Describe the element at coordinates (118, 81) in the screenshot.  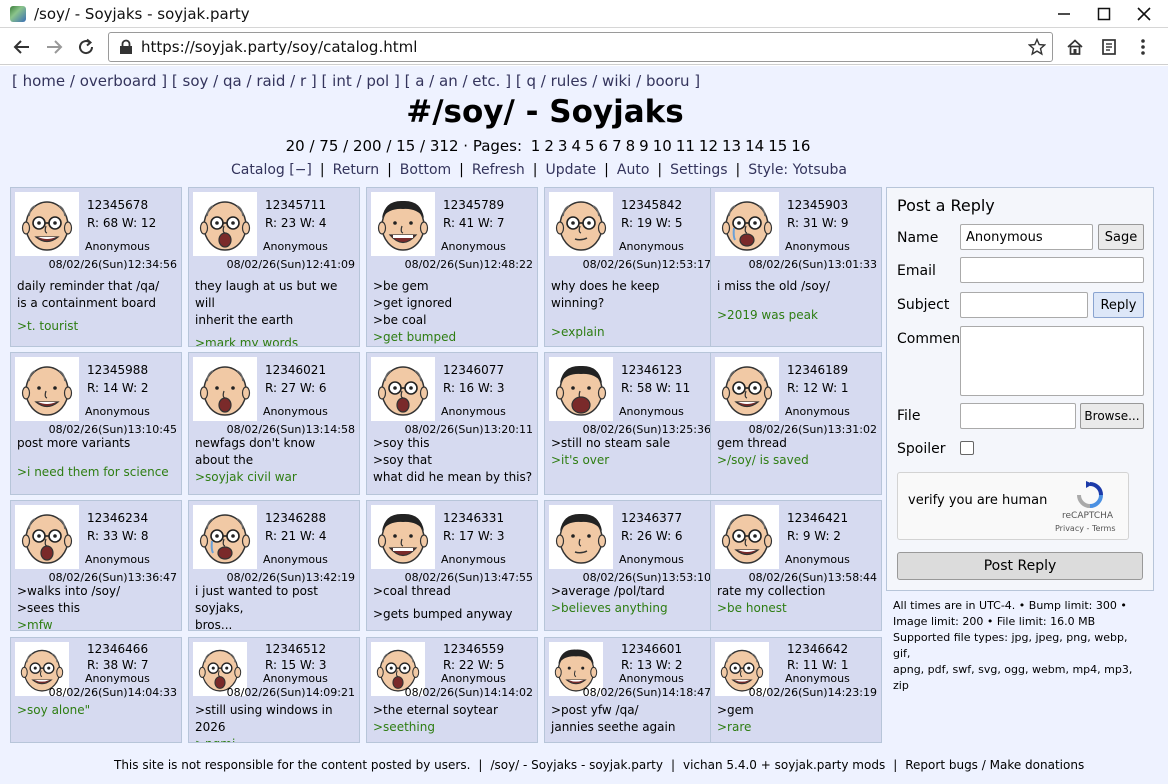
I see `boardlist-link-overboard: overboard` at that location.